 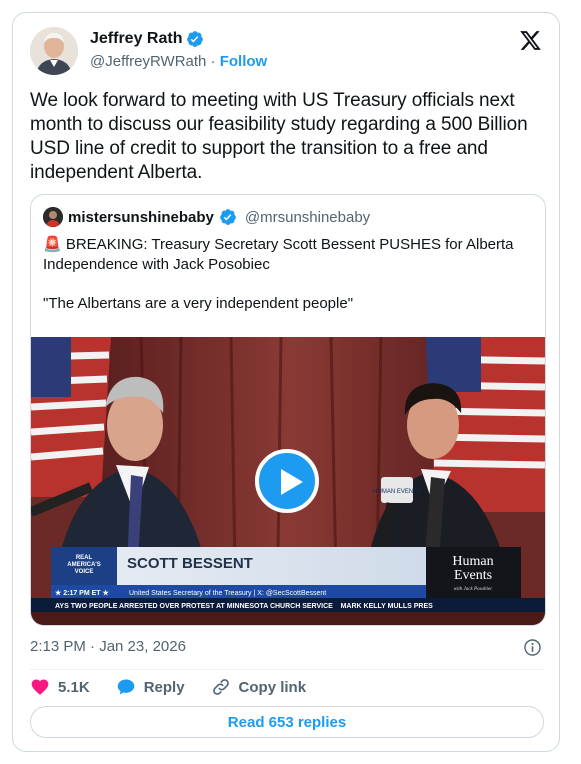 What do you see at coordinates (244, 61) in the screenshot?
I see `follow-button: Follow` at bounding box center [244, 61].